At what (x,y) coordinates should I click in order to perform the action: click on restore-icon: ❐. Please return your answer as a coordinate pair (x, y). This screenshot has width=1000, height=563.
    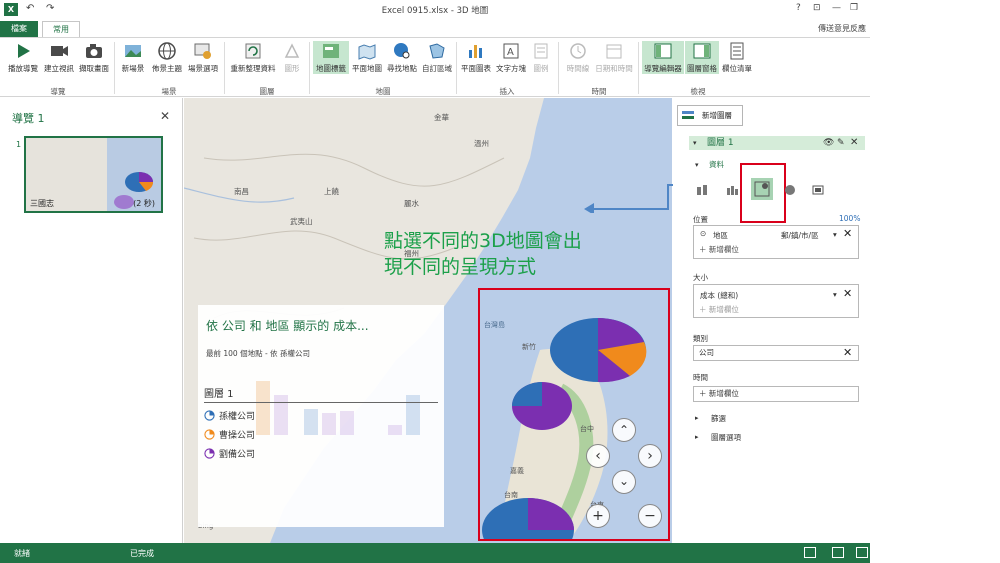
    Looking at the image, I should click on (854, 8).